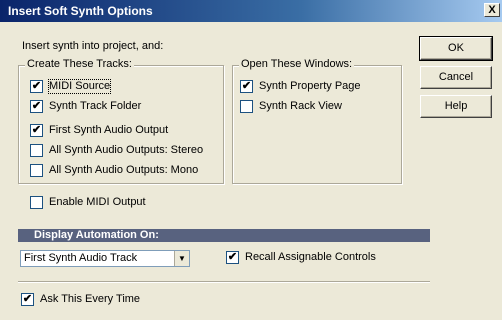 The width and height of the screenshot is (502, 320). Describe the element at coordinates (97, 202) in the screenshot. I see `enable-midi-output-label: Enable MIDI Output` at that location.